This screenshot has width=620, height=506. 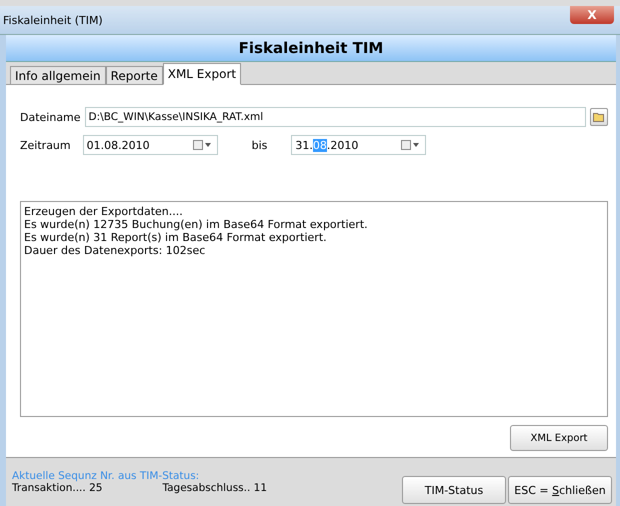 I want to click on window-title: Fiskaleinheit (TIM), so click(x=53, y=20).